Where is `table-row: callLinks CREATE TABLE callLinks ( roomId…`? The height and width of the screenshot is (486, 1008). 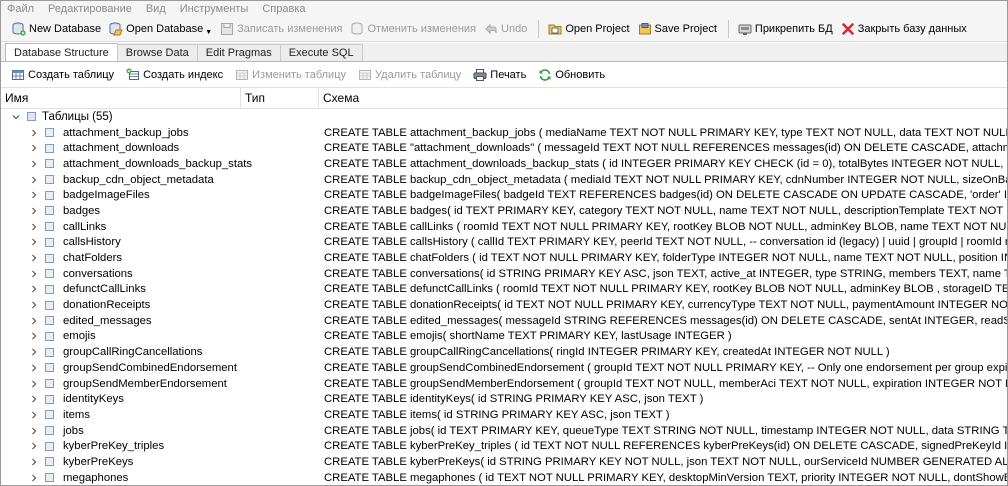 table-row: callLinks CREATE TABLE callLinks ( roomId… is located at coordinates (504, 227).